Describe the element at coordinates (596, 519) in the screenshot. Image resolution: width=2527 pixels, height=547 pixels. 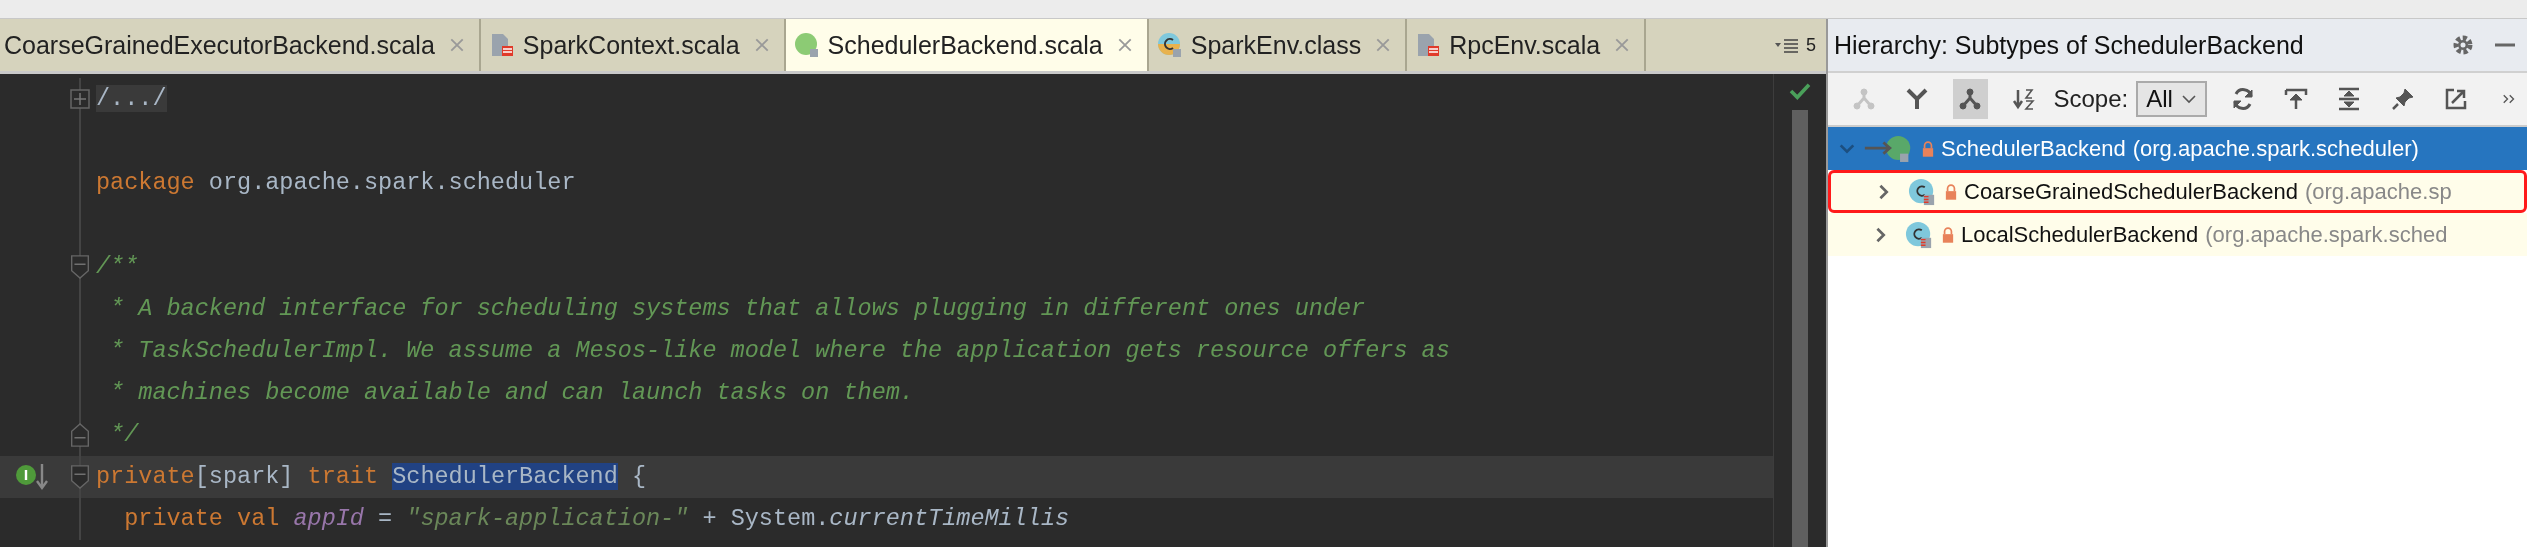
I see `code-line: private val appId = "spark-application-" + System.currentTimeMillis` at that location.